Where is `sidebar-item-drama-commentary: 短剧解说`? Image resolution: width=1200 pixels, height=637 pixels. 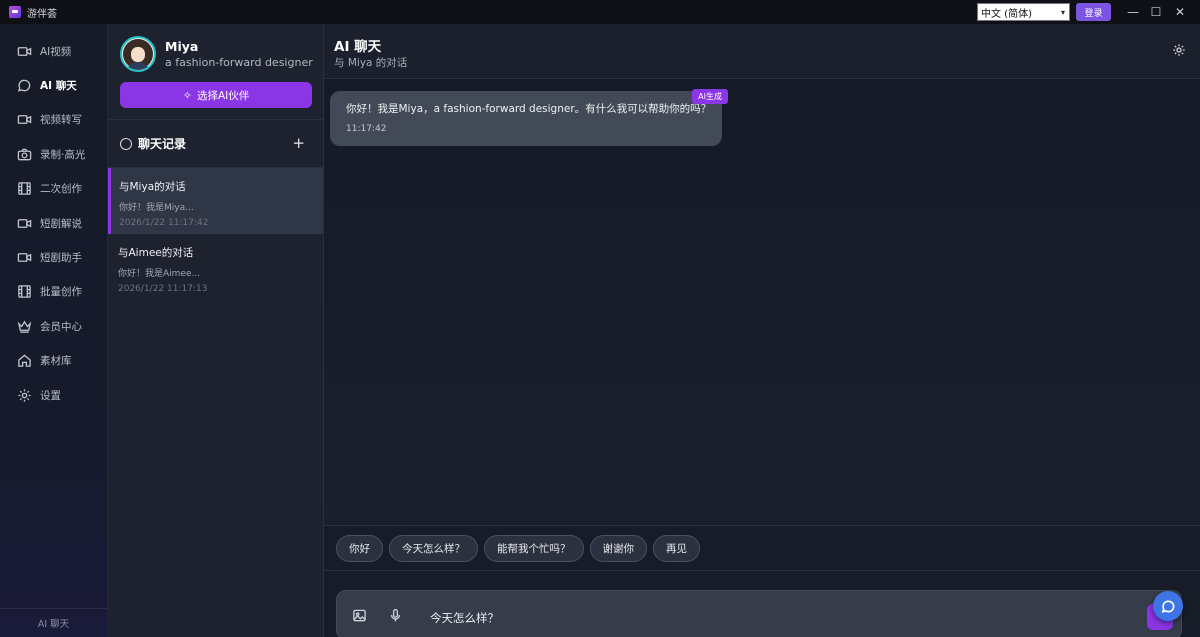
sidebar-item-drama-commentary: 短剧解说 is located at coordinates (53, 223).